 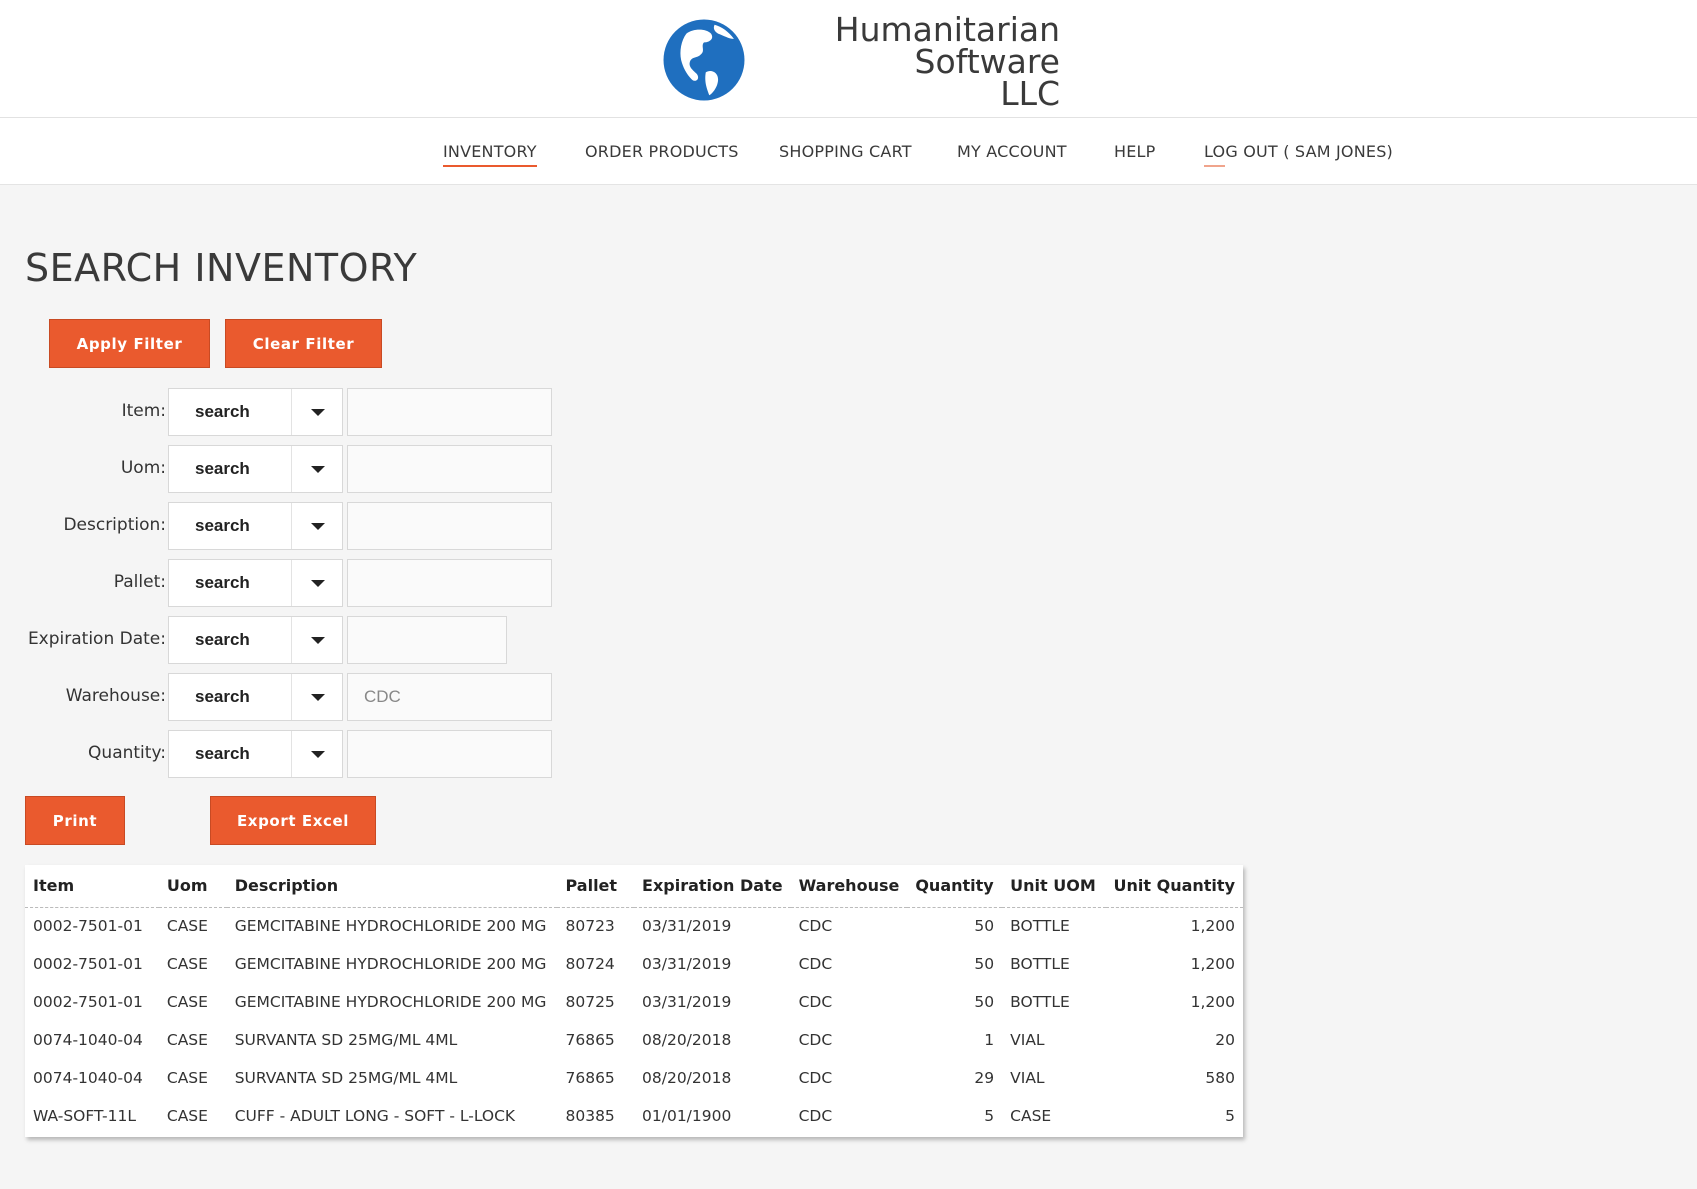 I want to click on filter-label-expiration-date: Expiration Date:, so click(x=96, y=639).